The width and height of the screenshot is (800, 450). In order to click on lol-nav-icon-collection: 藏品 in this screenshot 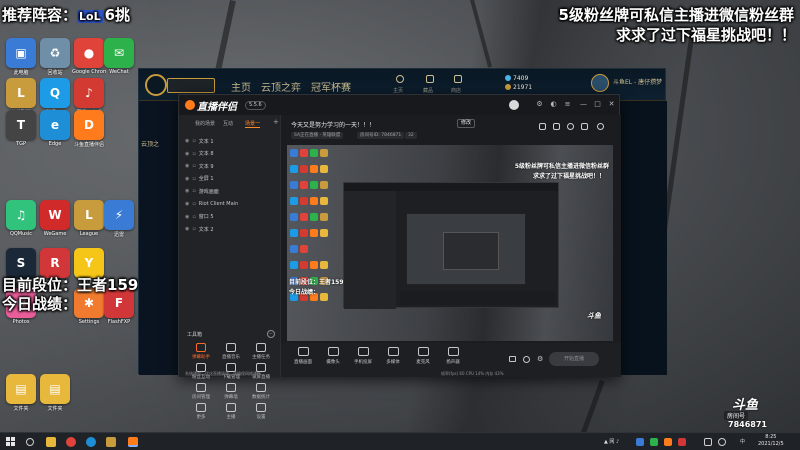, I will do `click(428, 90)`.